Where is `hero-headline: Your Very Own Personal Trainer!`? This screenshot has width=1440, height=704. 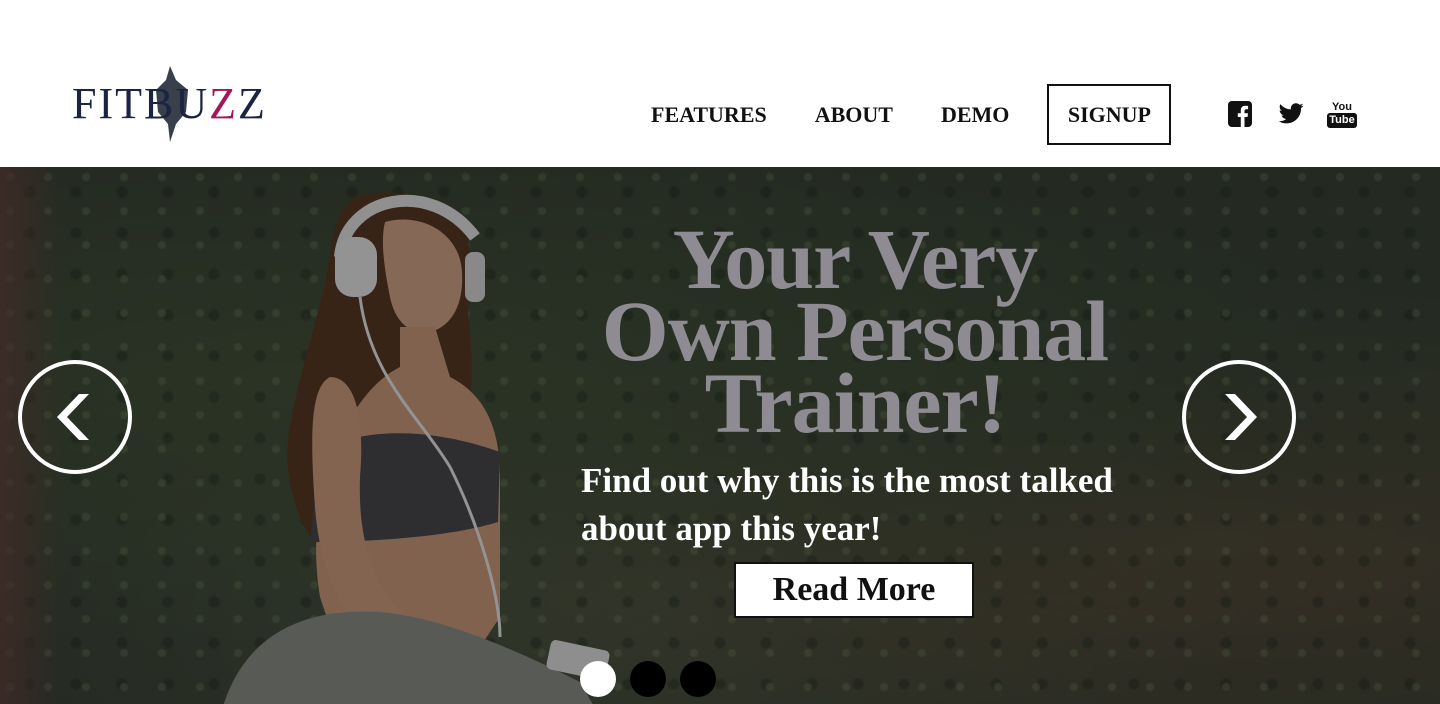
hero-headline: Your Very Own Personal Trainer! is located at coordinates (855, 331).